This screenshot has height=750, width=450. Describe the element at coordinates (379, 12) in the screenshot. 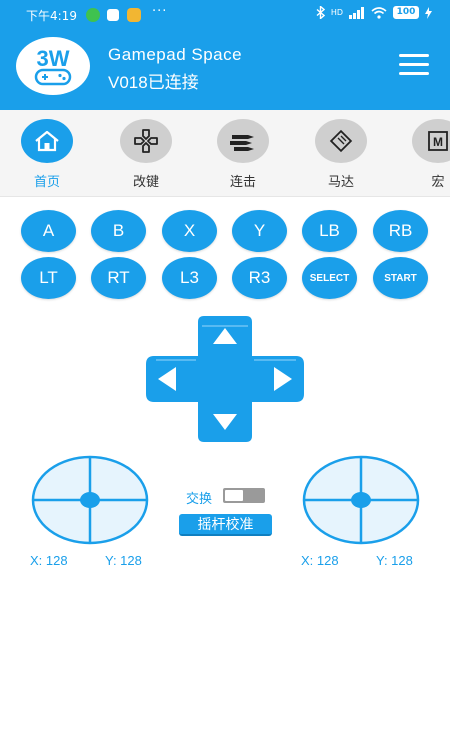

I see `wifi-icon` at that location.